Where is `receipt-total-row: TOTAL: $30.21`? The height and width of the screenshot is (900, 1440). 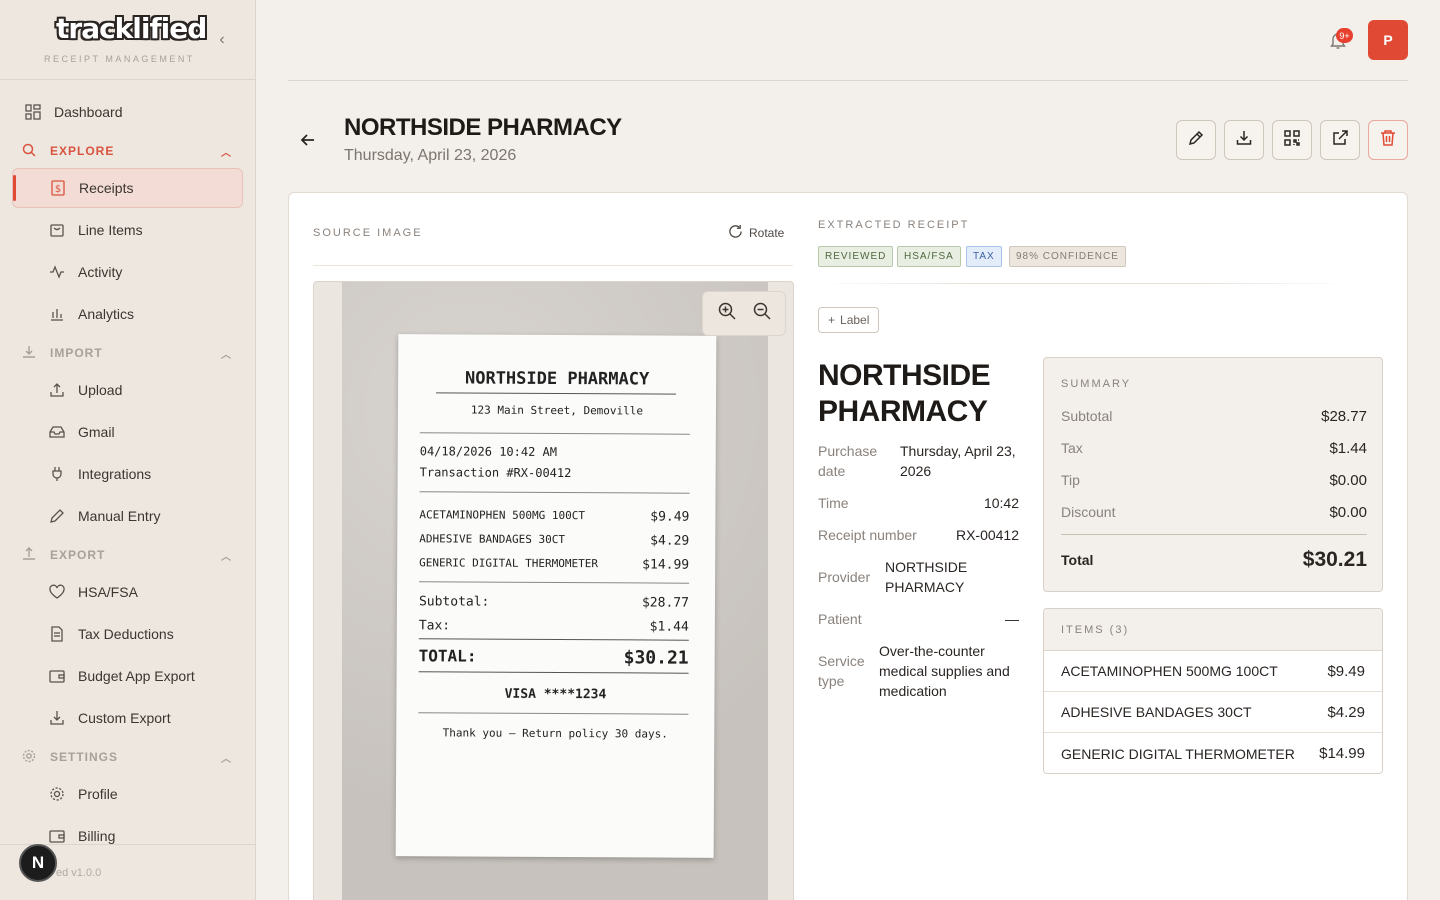 receipt-total-row: TOTAL: $30.21 is located at coordinates (554, 657).